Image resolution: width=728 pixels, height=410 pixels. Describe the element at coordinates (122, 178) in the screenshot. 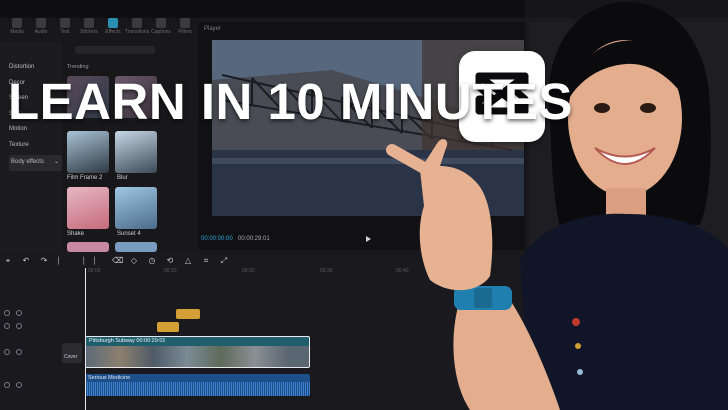

I see `effect-label-blur: Blur` at that location.